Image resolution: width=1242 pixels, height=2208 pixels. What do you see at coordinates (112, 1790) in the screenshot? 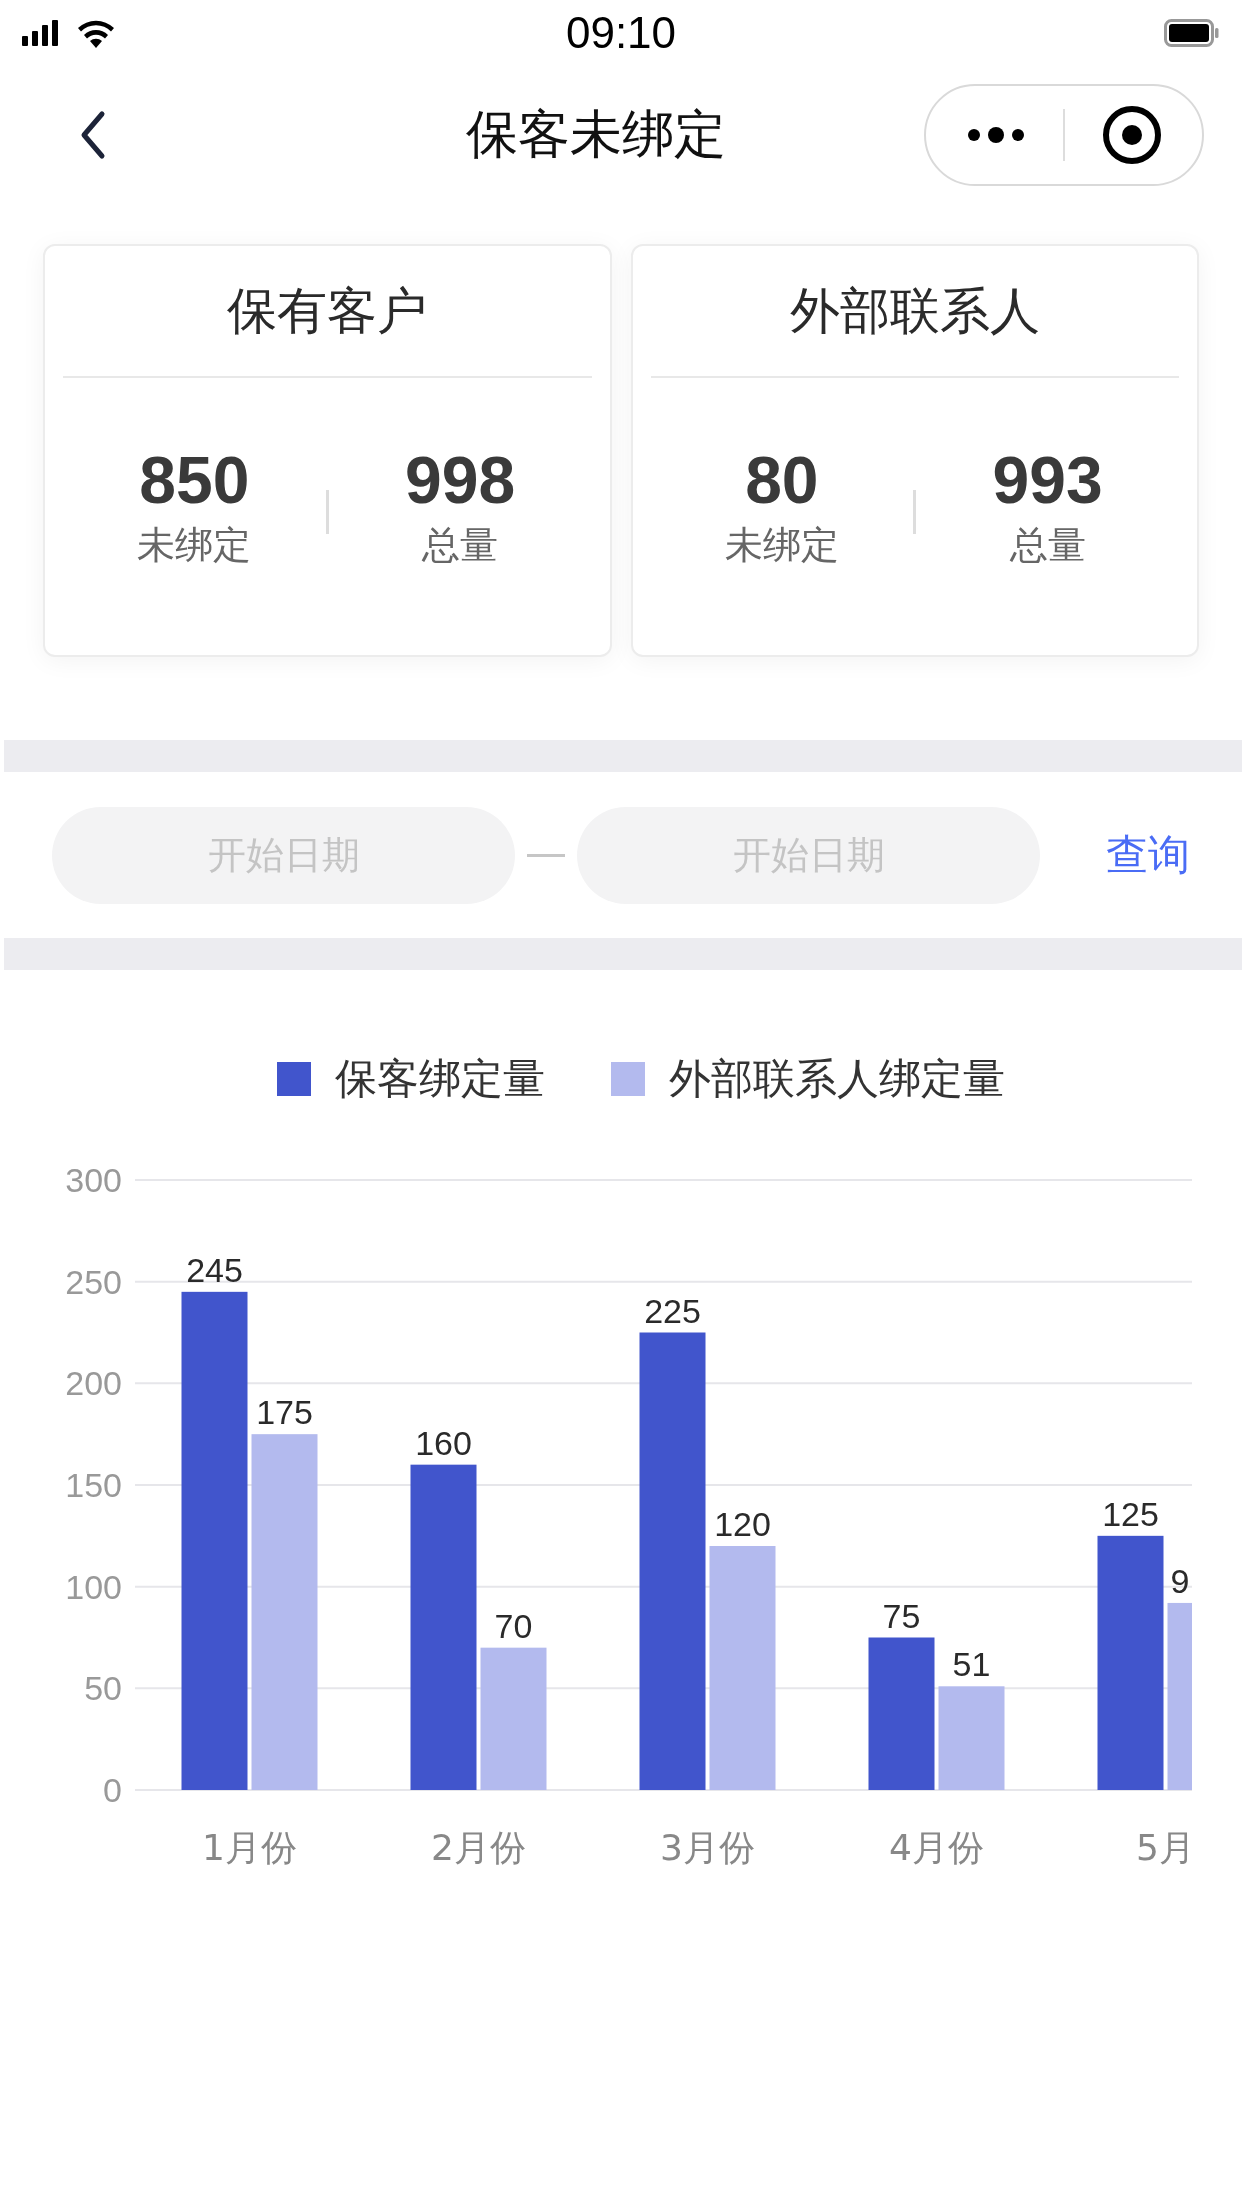
I see `y-axis-label: 0` at bounding box center [112, 1790].